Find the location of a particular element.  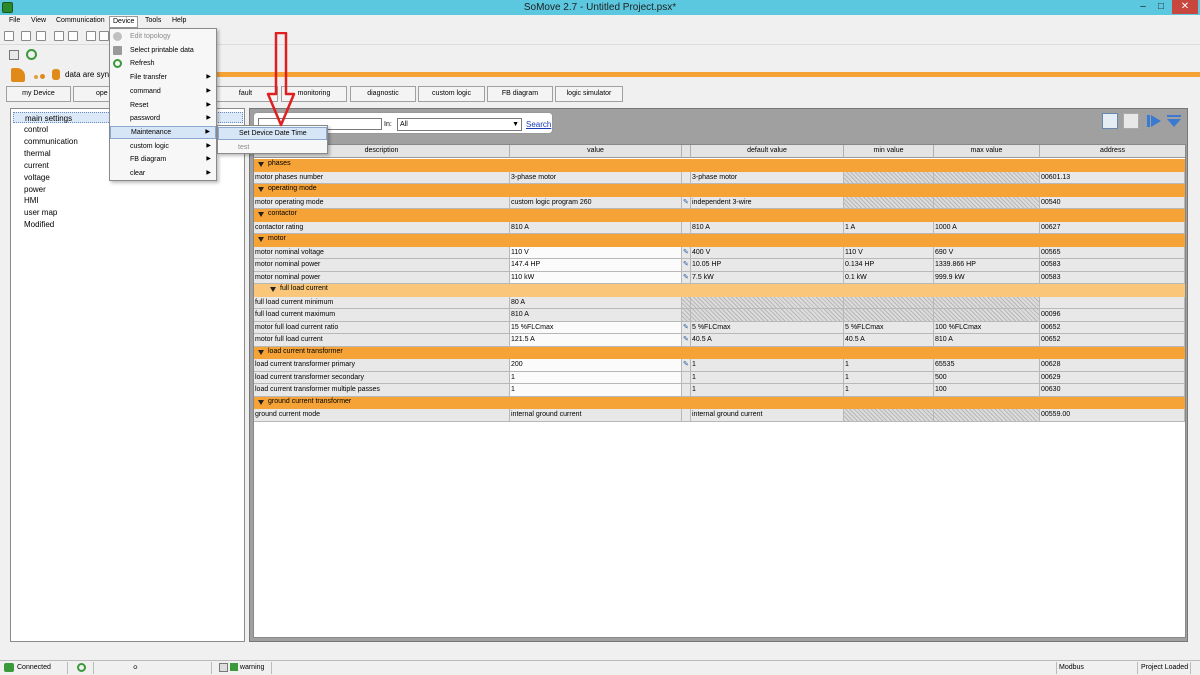

export-icon is located at coordinates (104, 36).